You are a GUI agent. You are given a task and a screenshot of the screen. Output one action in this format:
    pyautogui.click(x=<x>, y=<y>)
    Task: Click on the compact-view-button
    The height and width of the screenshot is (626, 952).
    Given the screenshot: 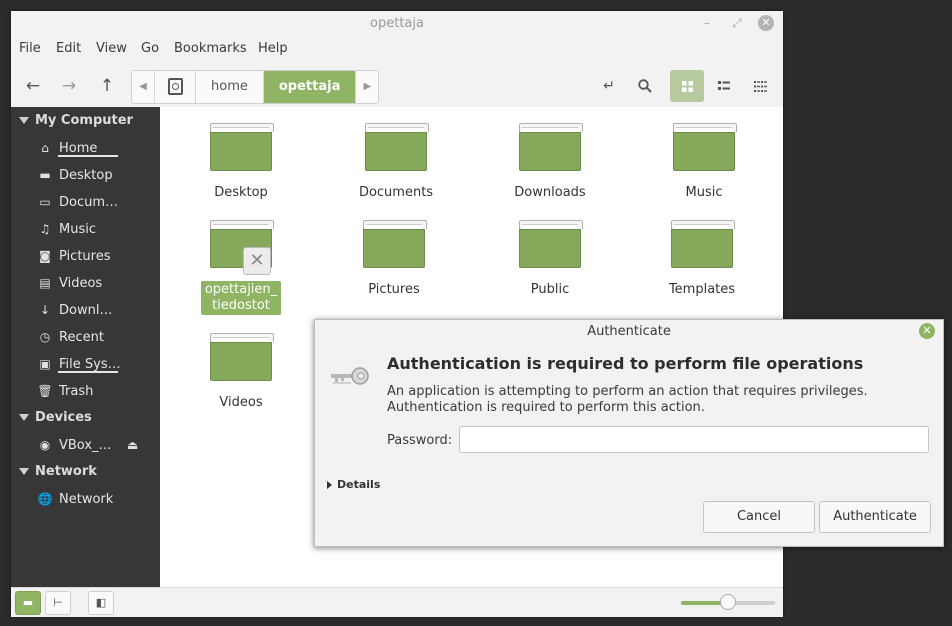 What is the action you would take?
    pyautogui.click(x=760, y=86)
    